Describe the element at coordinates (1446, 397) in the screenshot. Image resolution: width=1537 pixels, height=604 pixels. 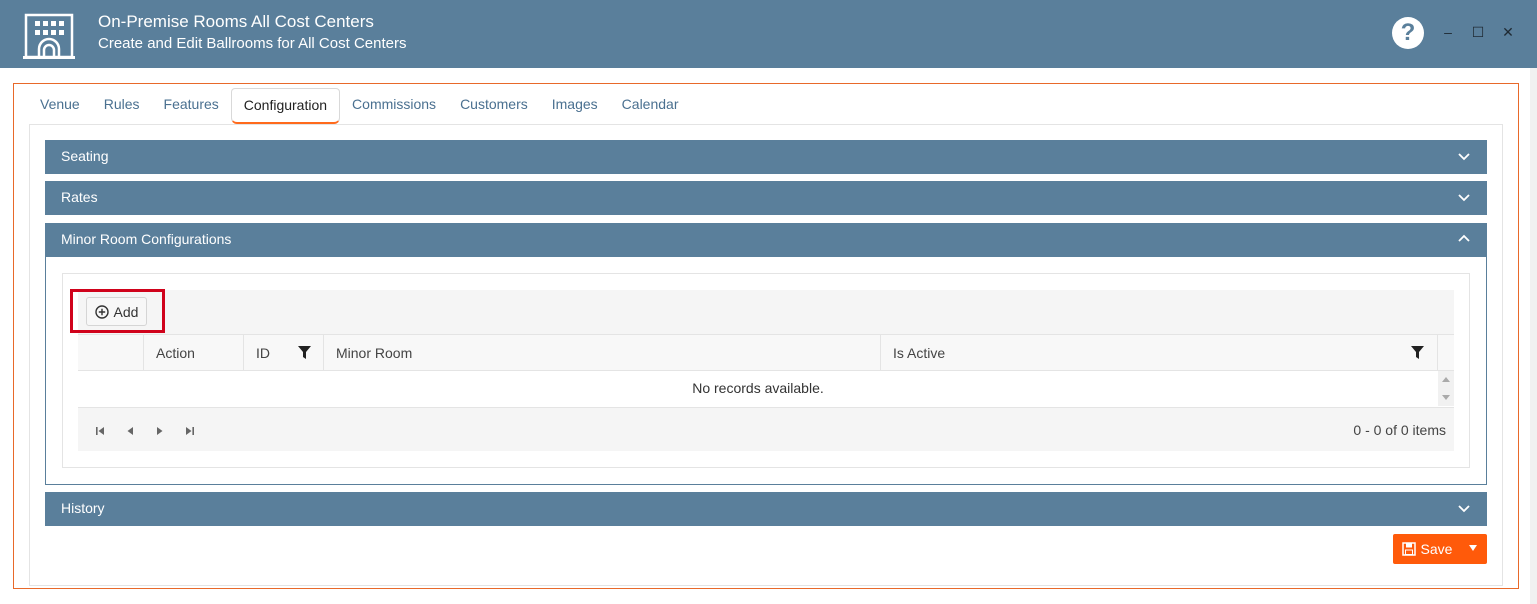
I see `scroll-down-icon` at that location.